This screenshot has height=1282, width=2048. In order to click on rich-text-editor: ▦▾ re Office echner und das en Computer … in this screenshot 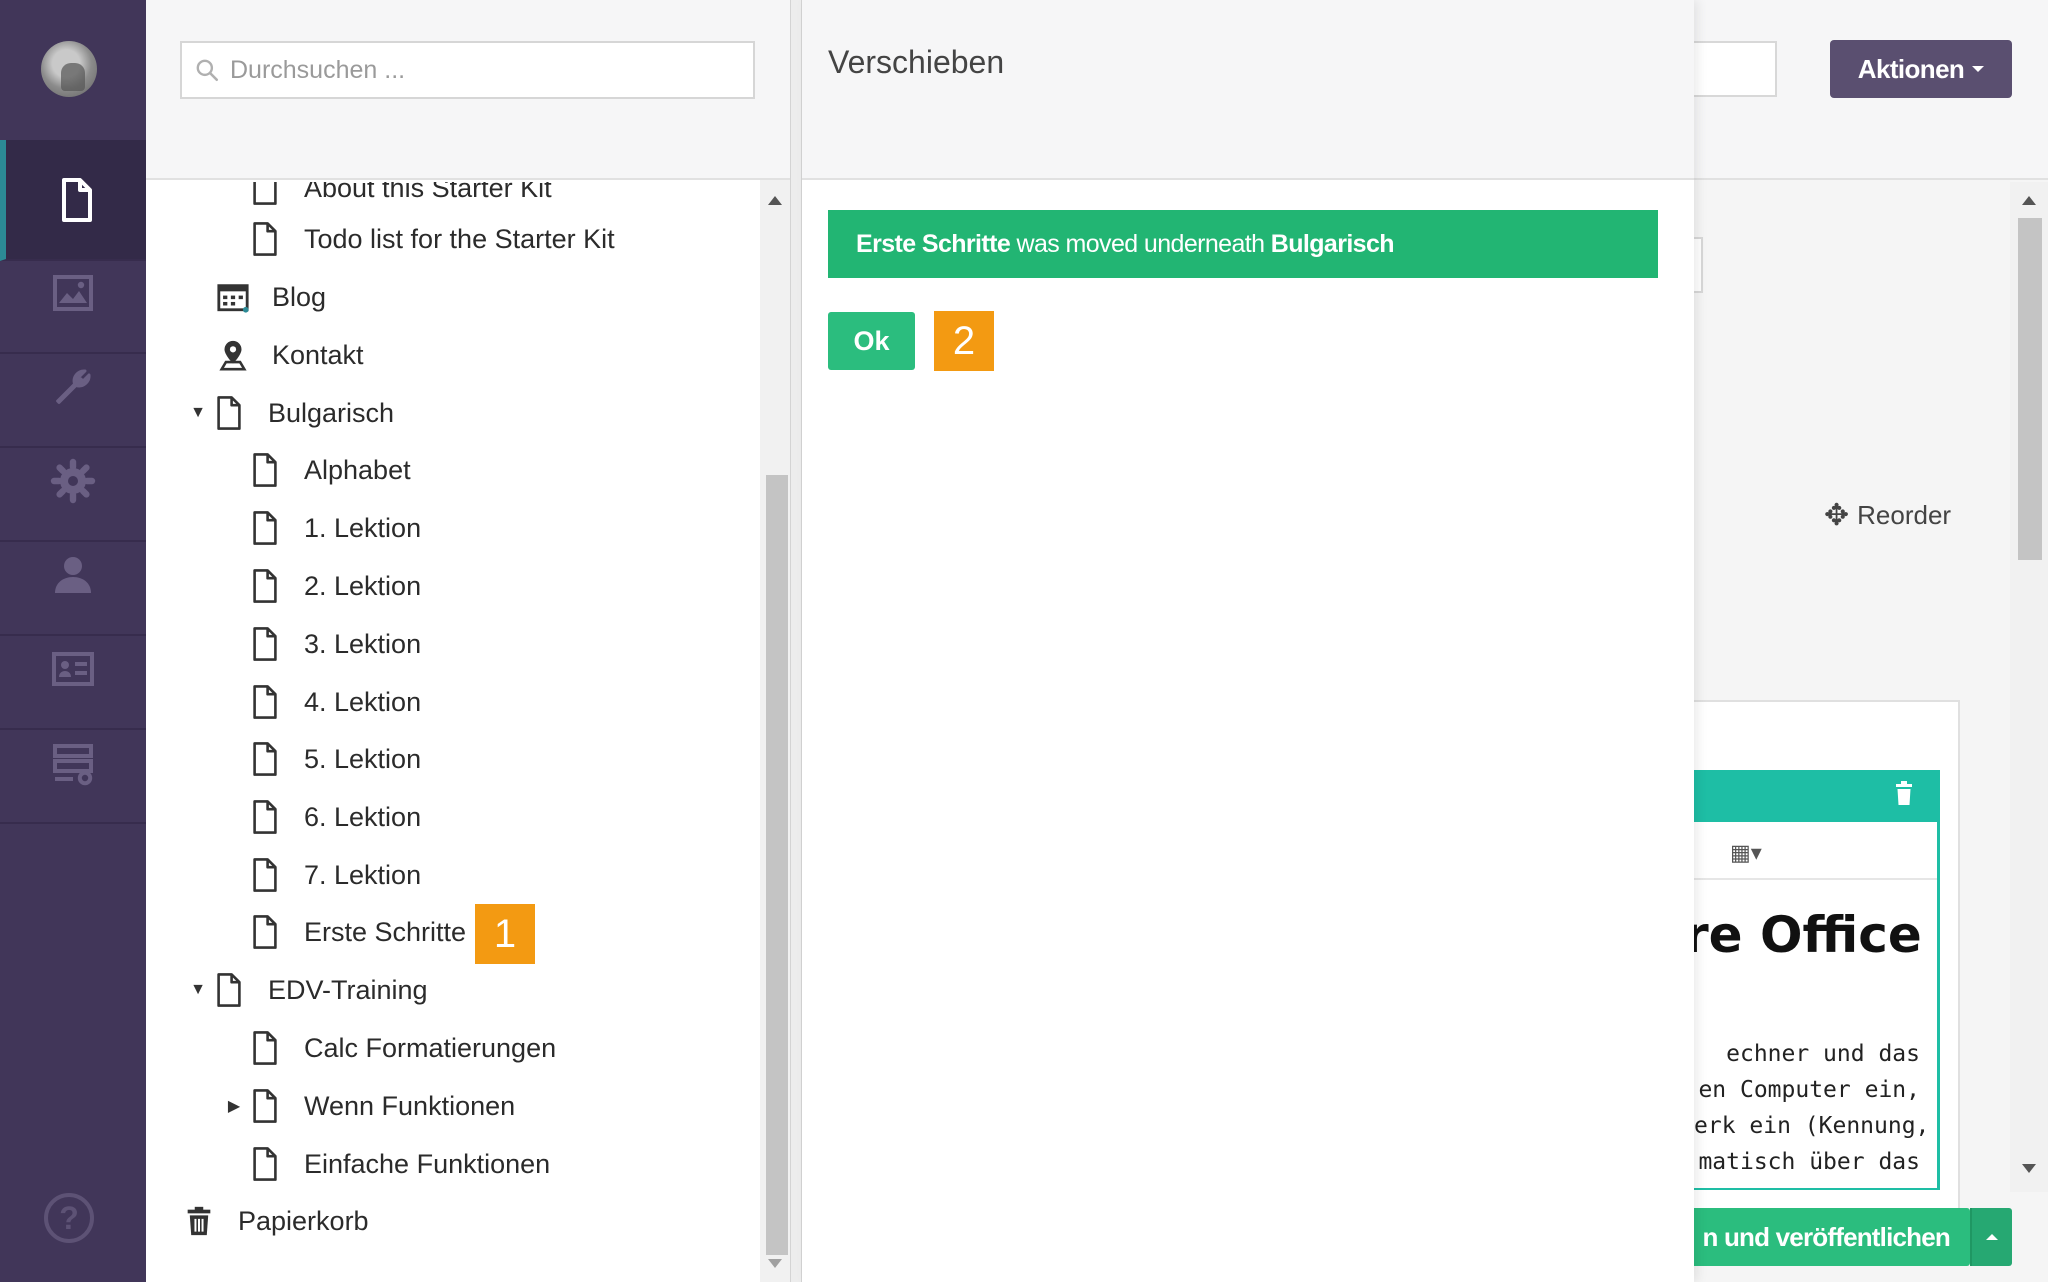, I will do `click(1812, 1006)`.